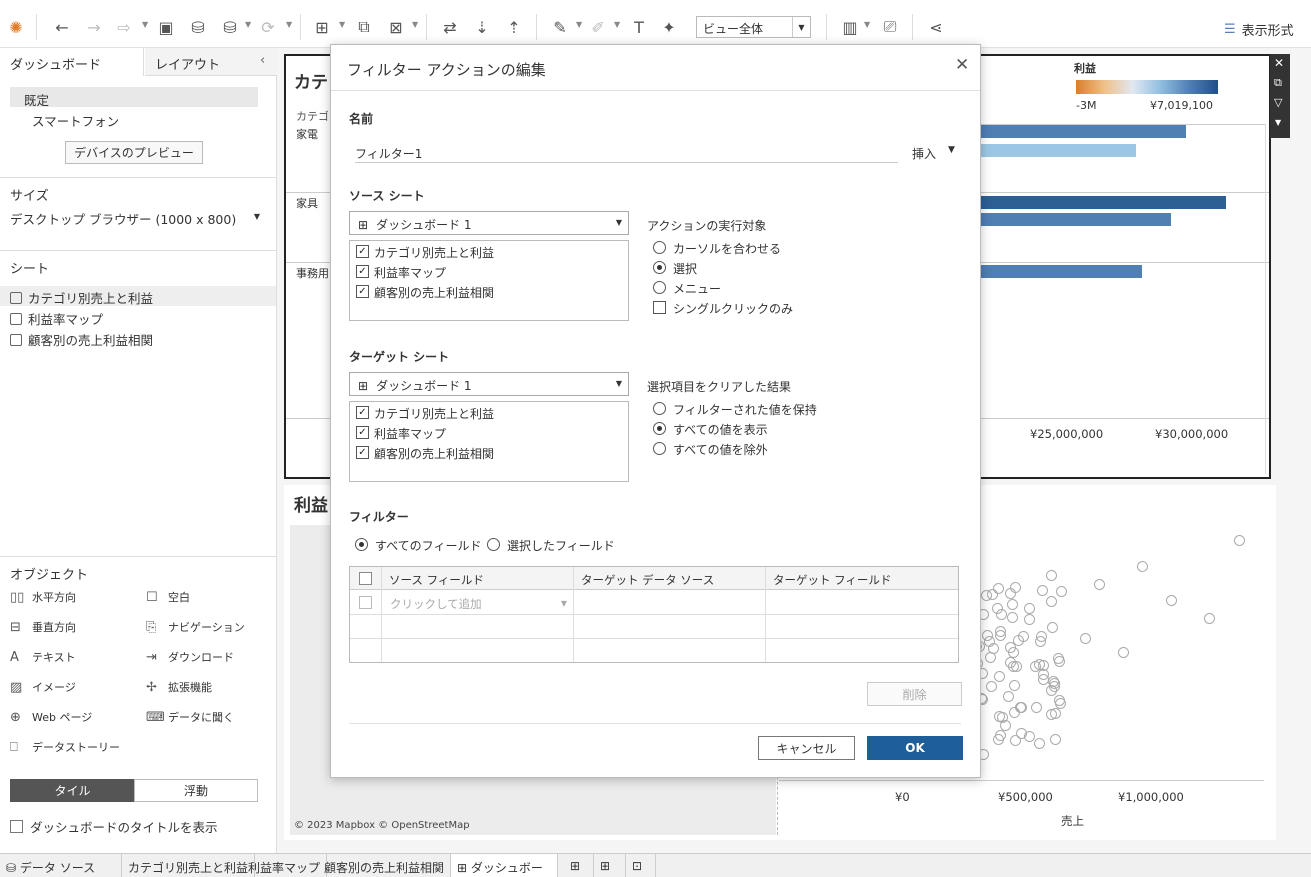 The image size is (1311, 877). What do you see at coordinates (322, 27) in the screenshot?
I see `new-worksheet-icon: ⊞` at bounding box center [322, 27].